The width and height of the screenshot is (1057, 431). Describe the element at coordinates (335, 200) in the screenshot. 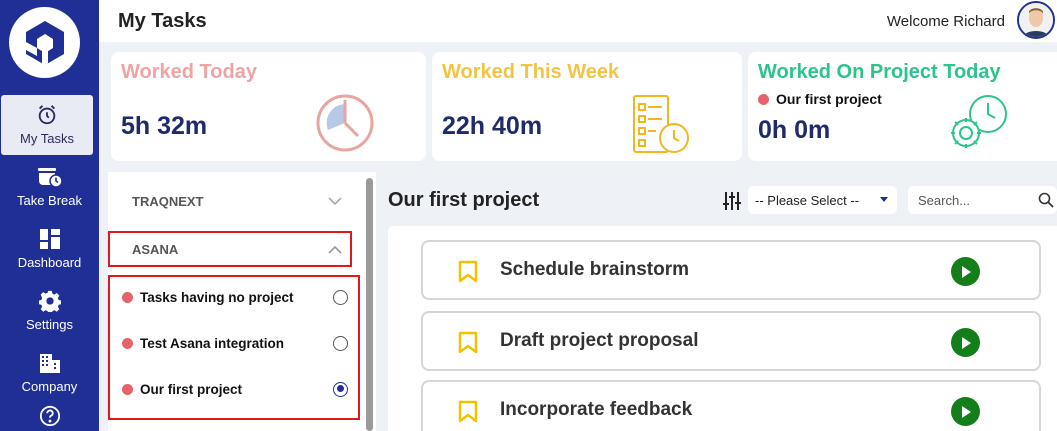

I see `chevron-down-icon` at that location.